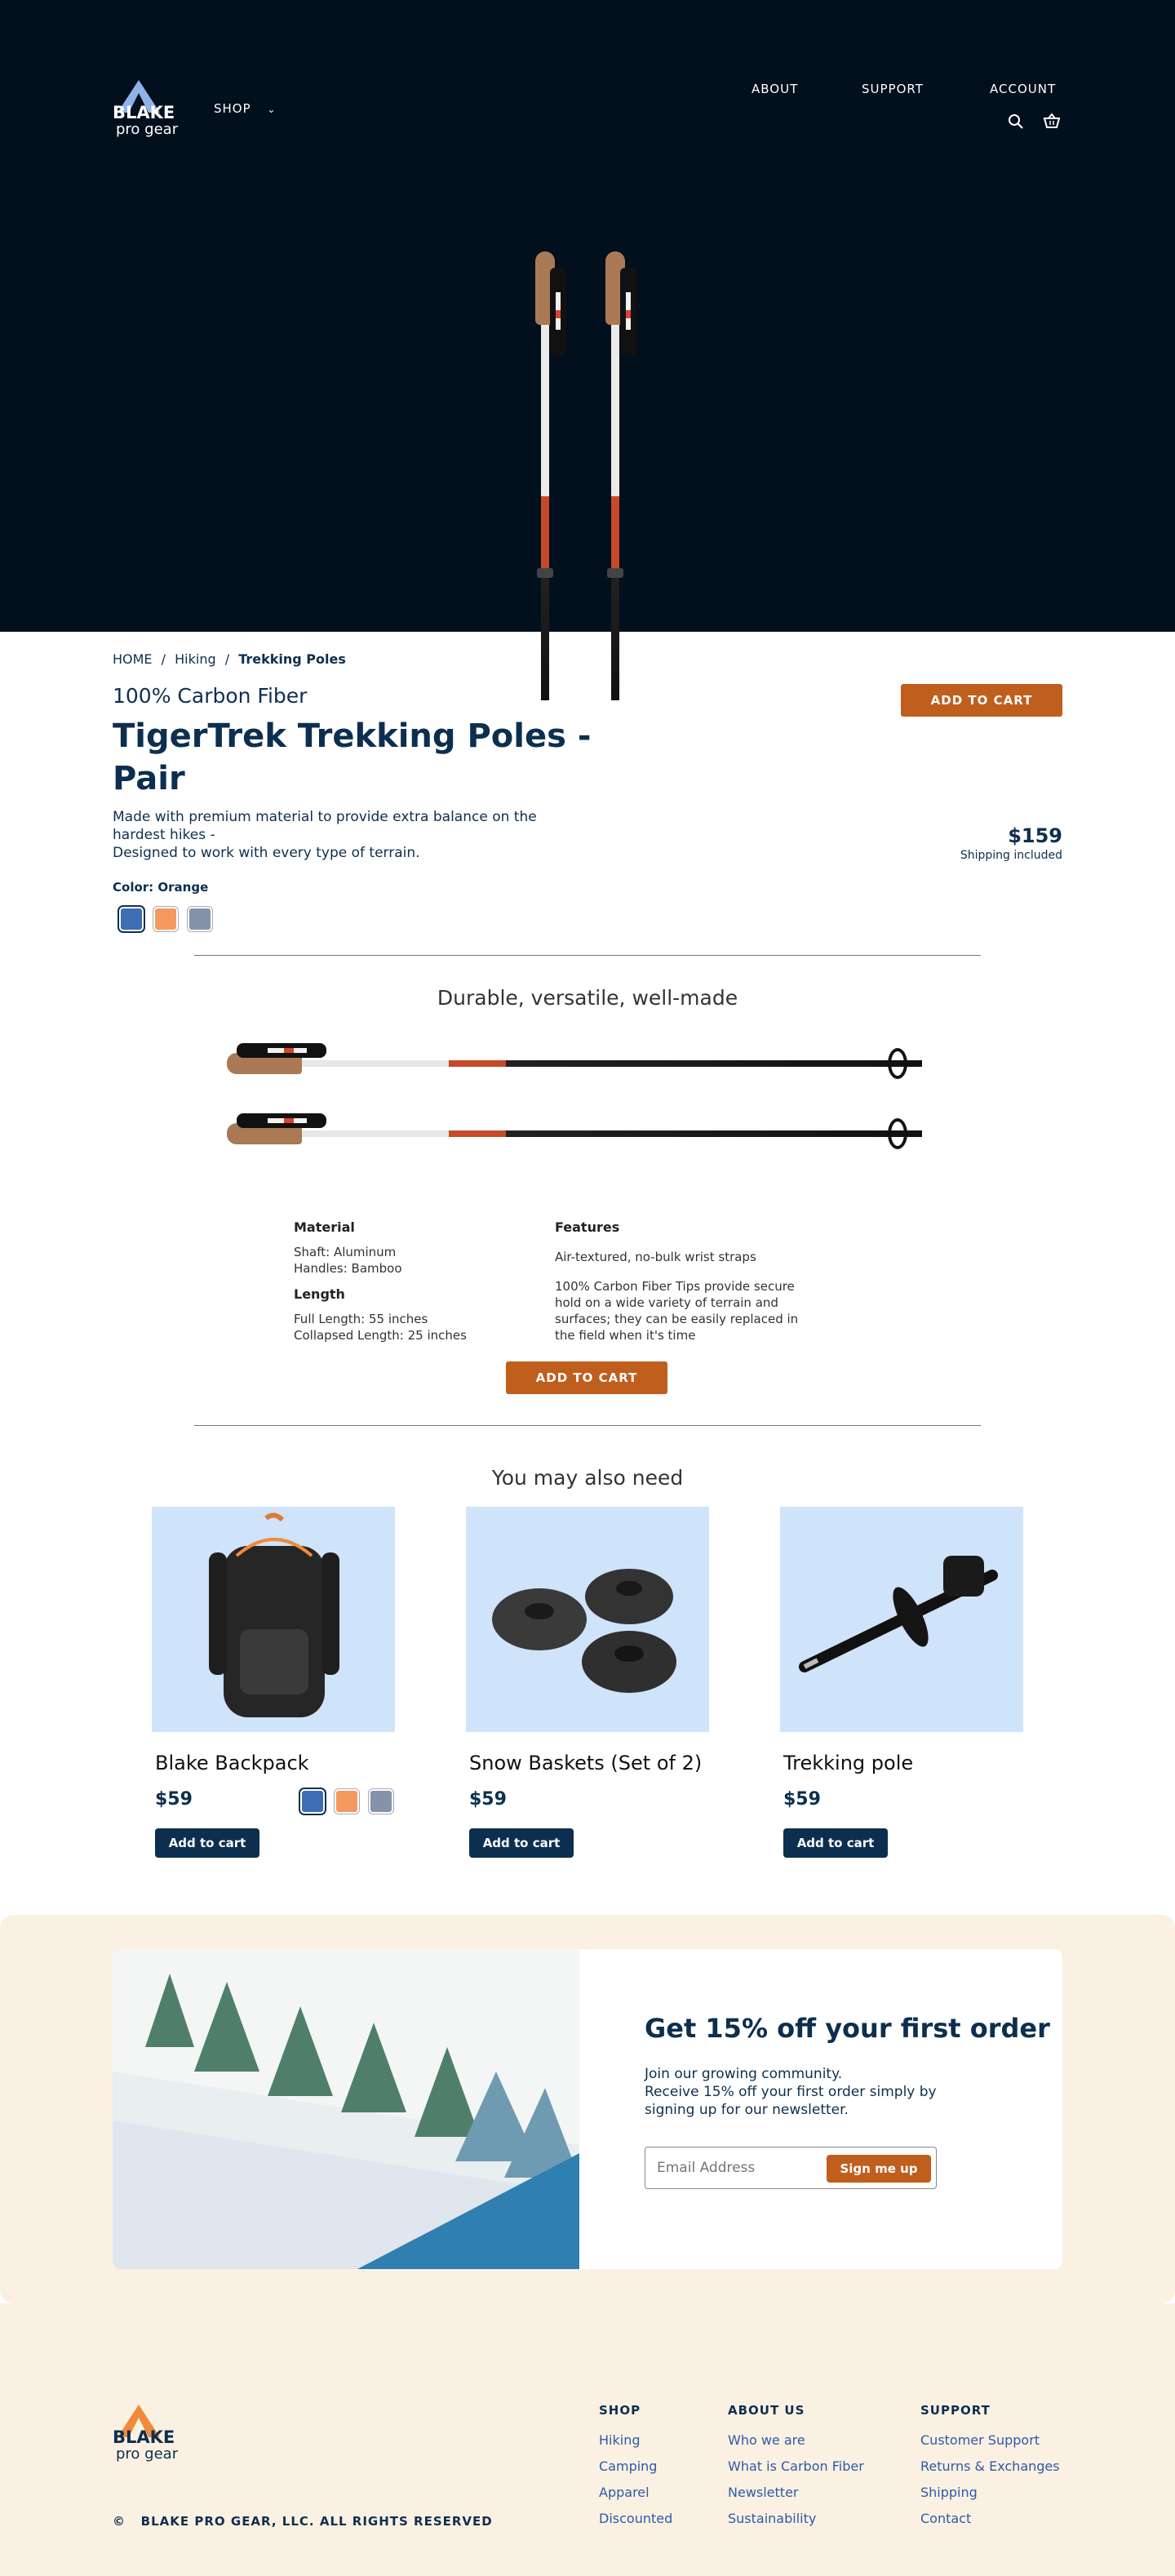 The width and height of the screenshot is (1175, 2576). Describe the element at coordinates (195, 659) in the screenshot. I see `breadcrumb-hiking: Hiking` at that location.